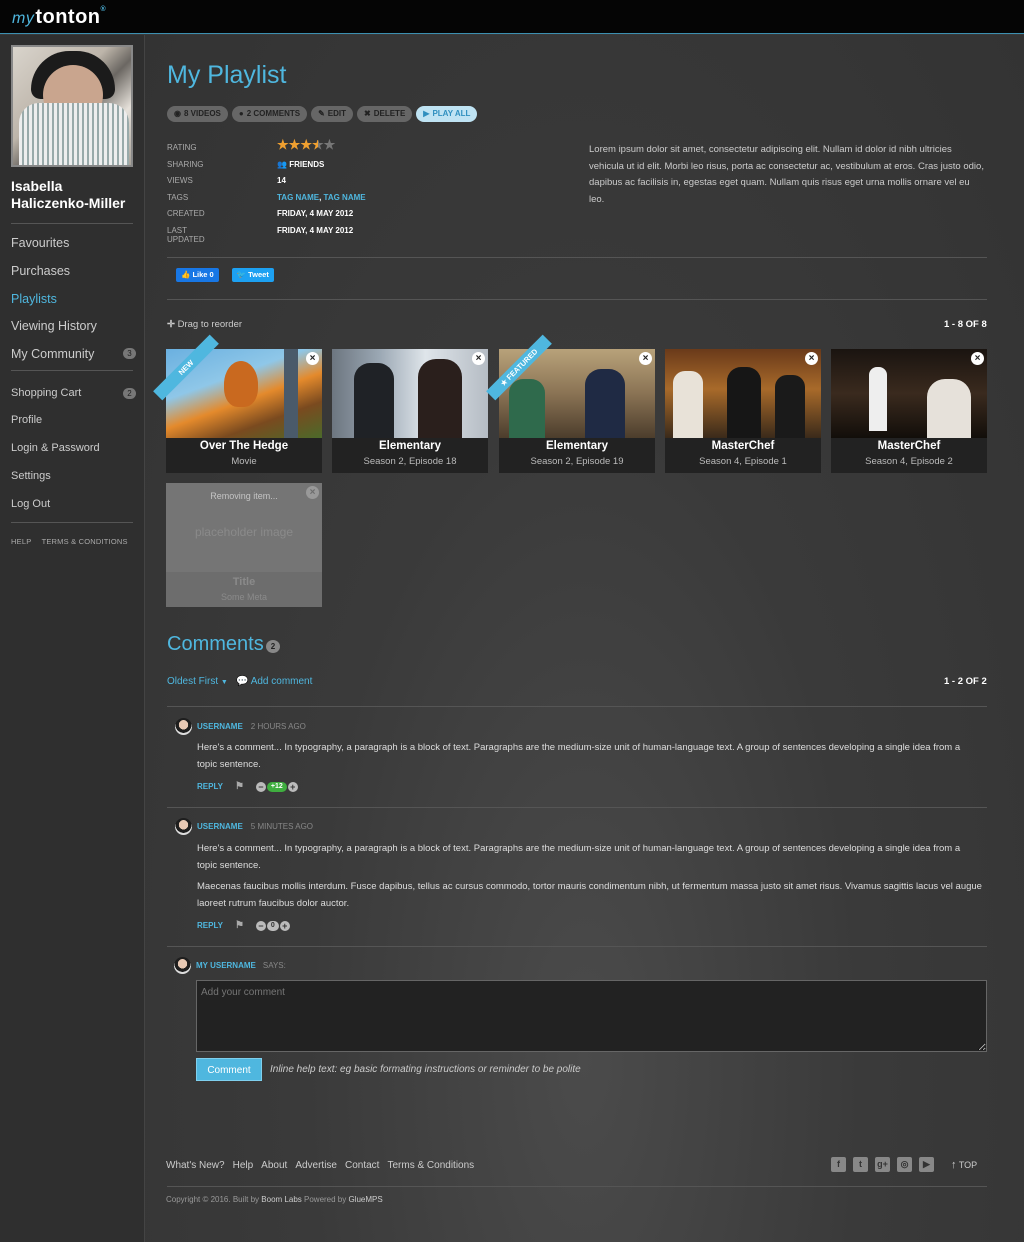 This screenshot has height=1242, width=1024. What do you see at coordinates (59, 17) in the screenshot?
I see `brand-logo: mytonton®` at bounding box center [59, 17].